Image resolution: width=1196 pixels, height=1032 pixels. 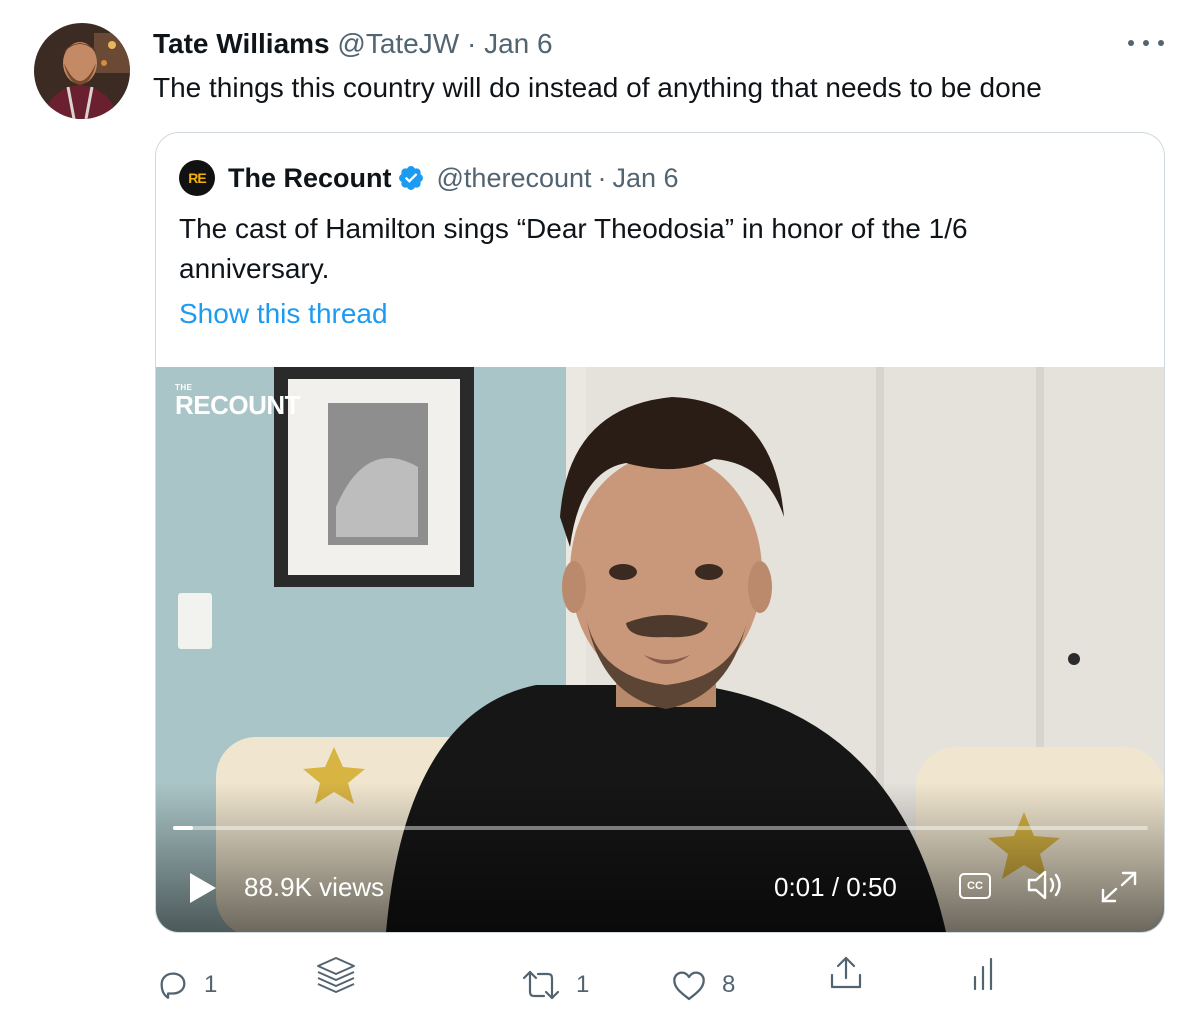 What do you see at coordinates (197, 178) in the screenshot?
I see `quoted-avatar: RE` at bounding box center [197, 178].